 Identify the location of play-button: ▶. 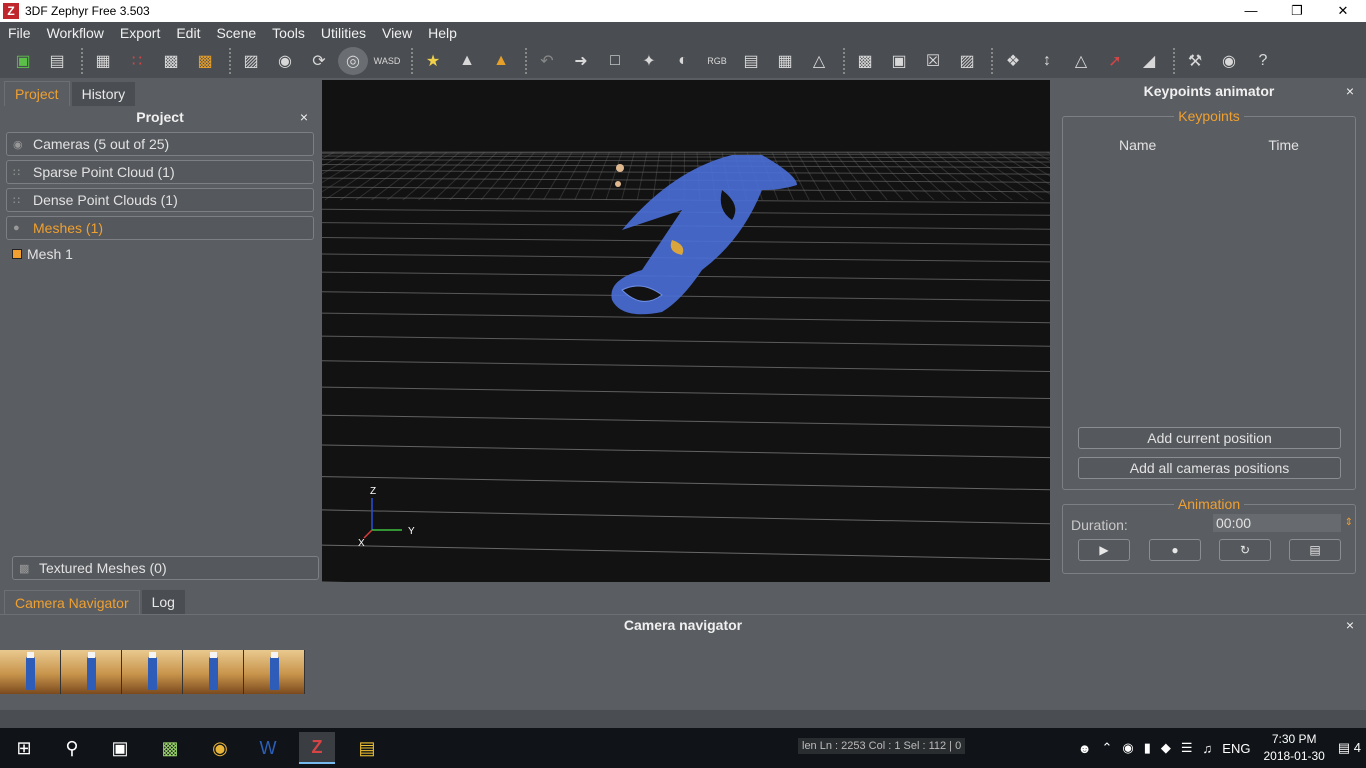
(1104, 550).